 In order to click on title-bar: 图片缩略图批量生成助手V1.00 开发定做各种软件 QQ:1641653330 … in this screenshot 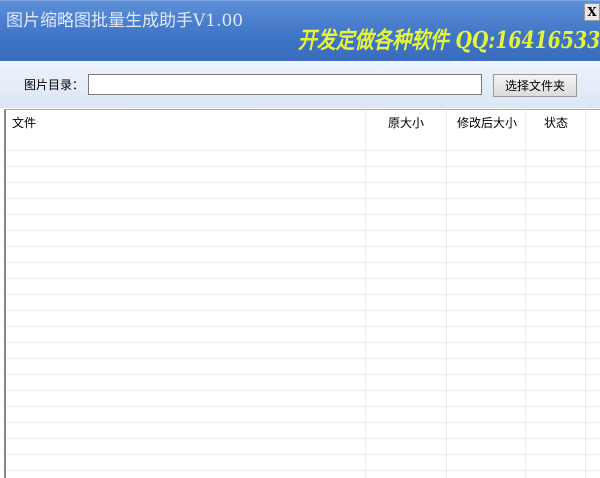, I will do `click(300, 30)`.